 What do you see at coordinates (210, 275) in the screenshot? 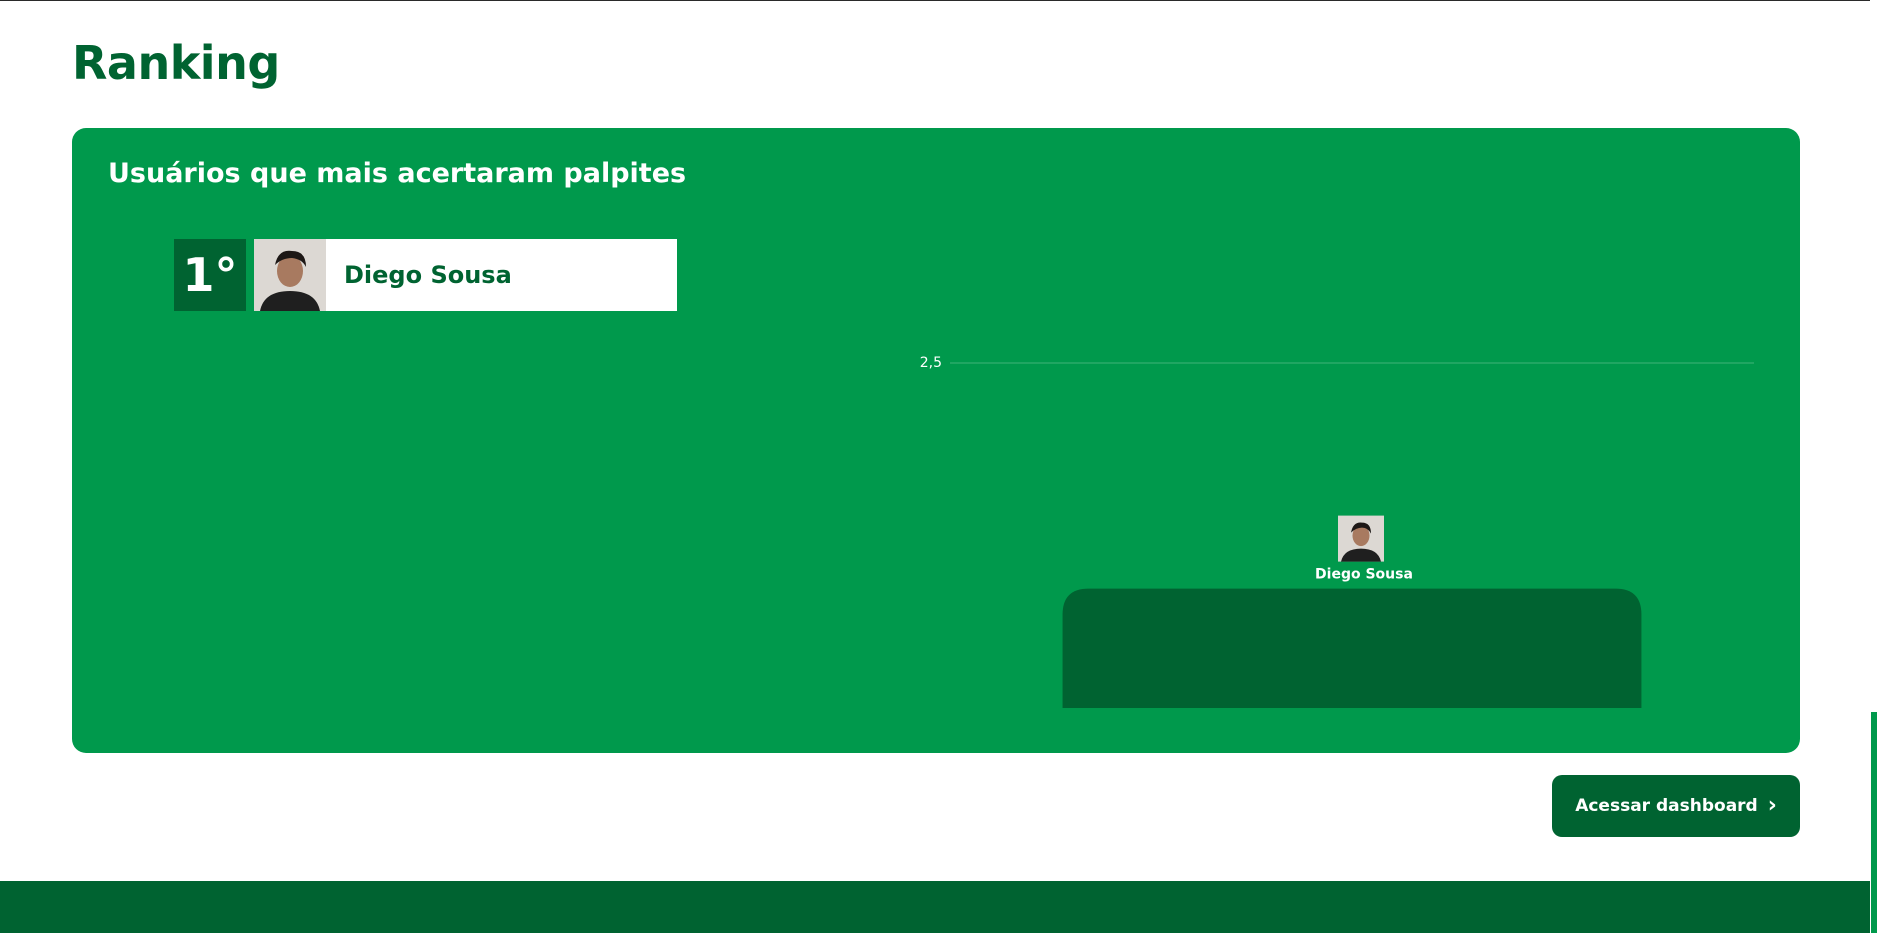
I see `rank-position-badge: 1°` at bounding box center [210, 275].